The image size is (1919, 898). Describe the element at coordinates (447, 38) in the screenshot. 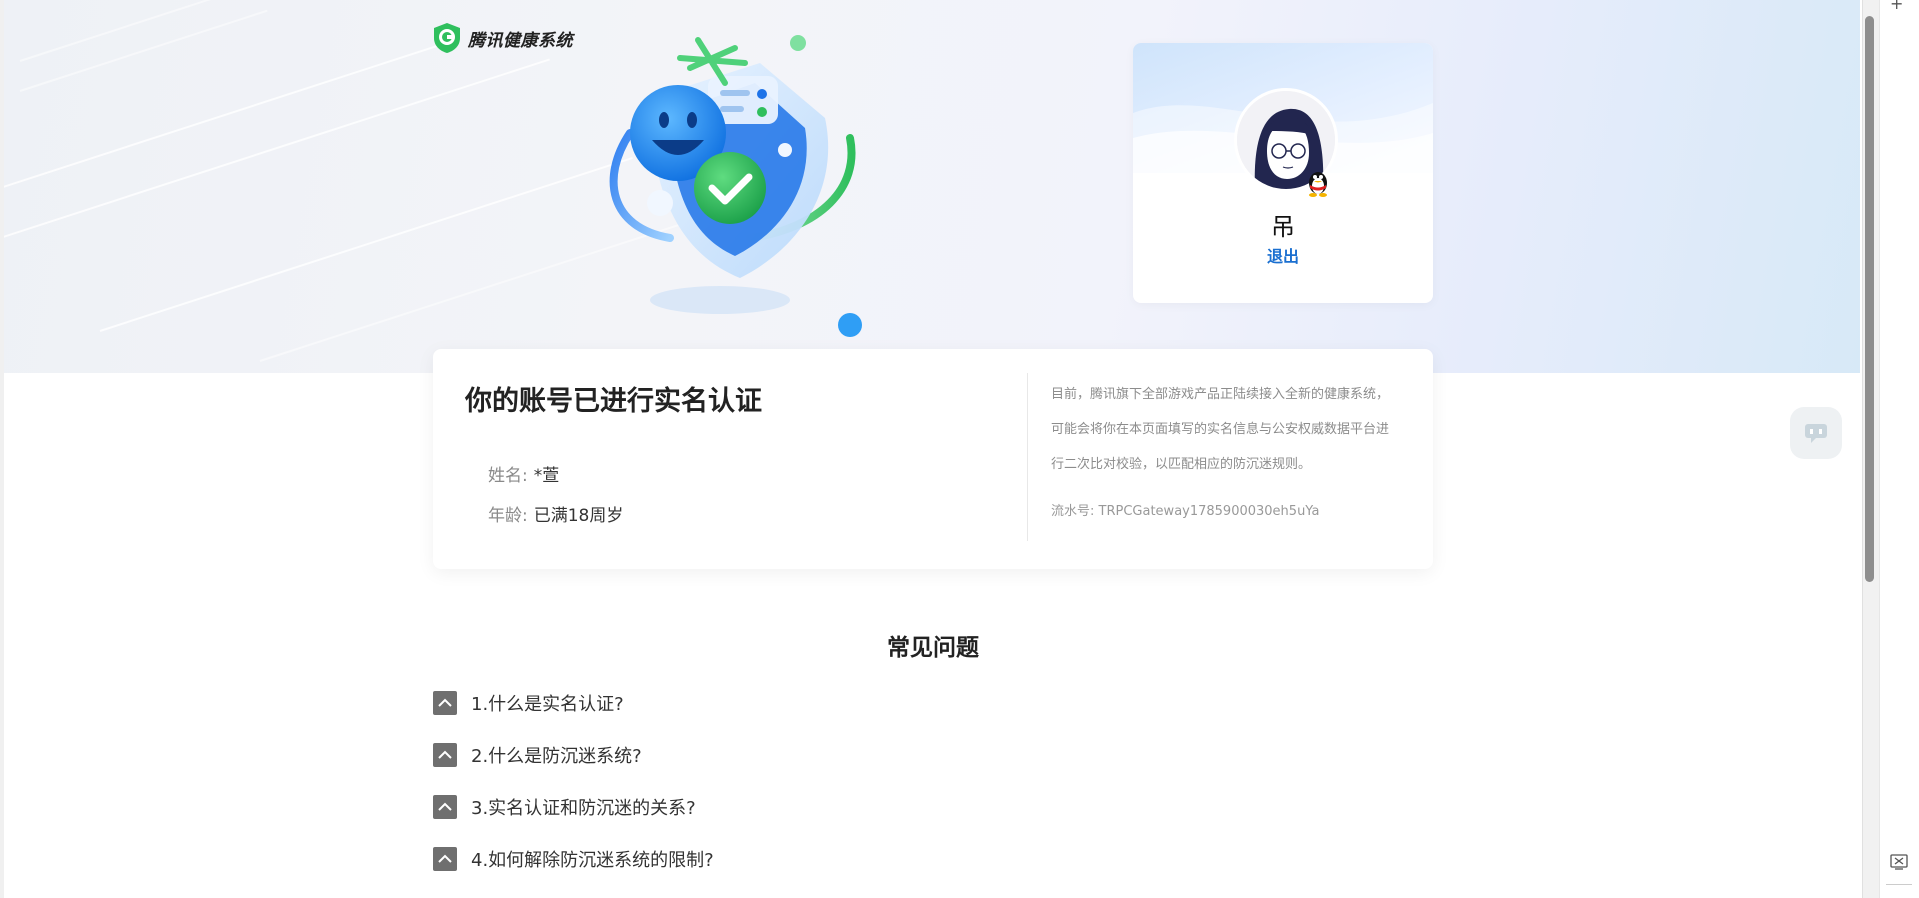

I see `green-shield-icon` at that location.